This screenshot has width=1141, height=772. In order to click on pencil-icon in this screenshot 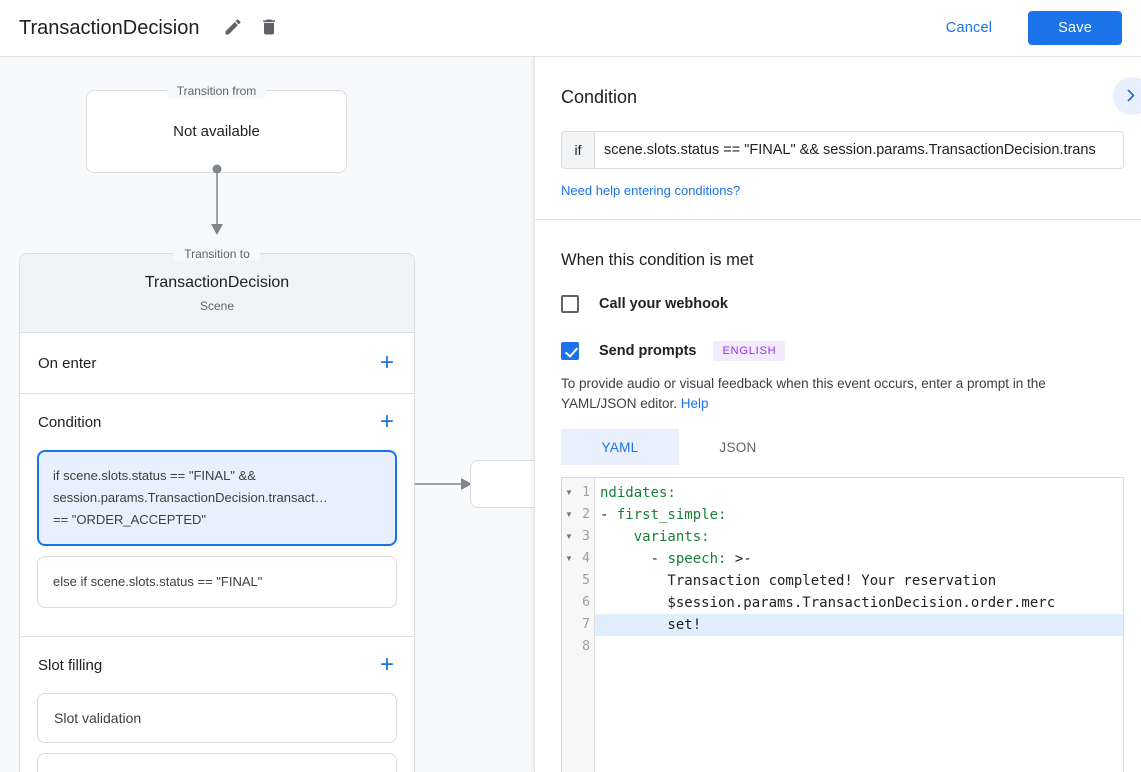, I will do `click(233, 28)`.